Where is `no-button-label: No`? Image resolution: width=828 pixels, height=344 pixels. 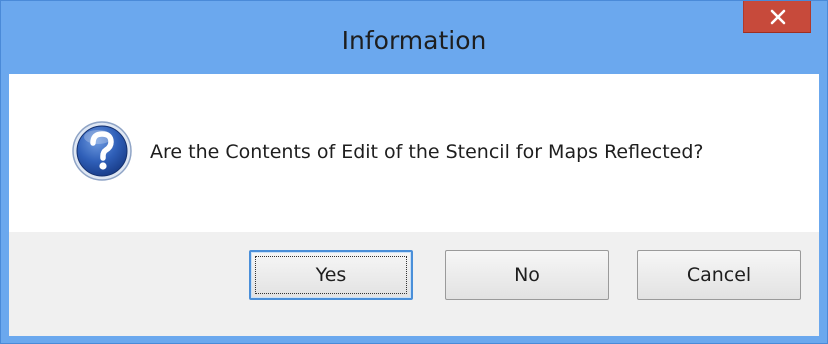 no-button-label: No is located at coordinates (527, 275).